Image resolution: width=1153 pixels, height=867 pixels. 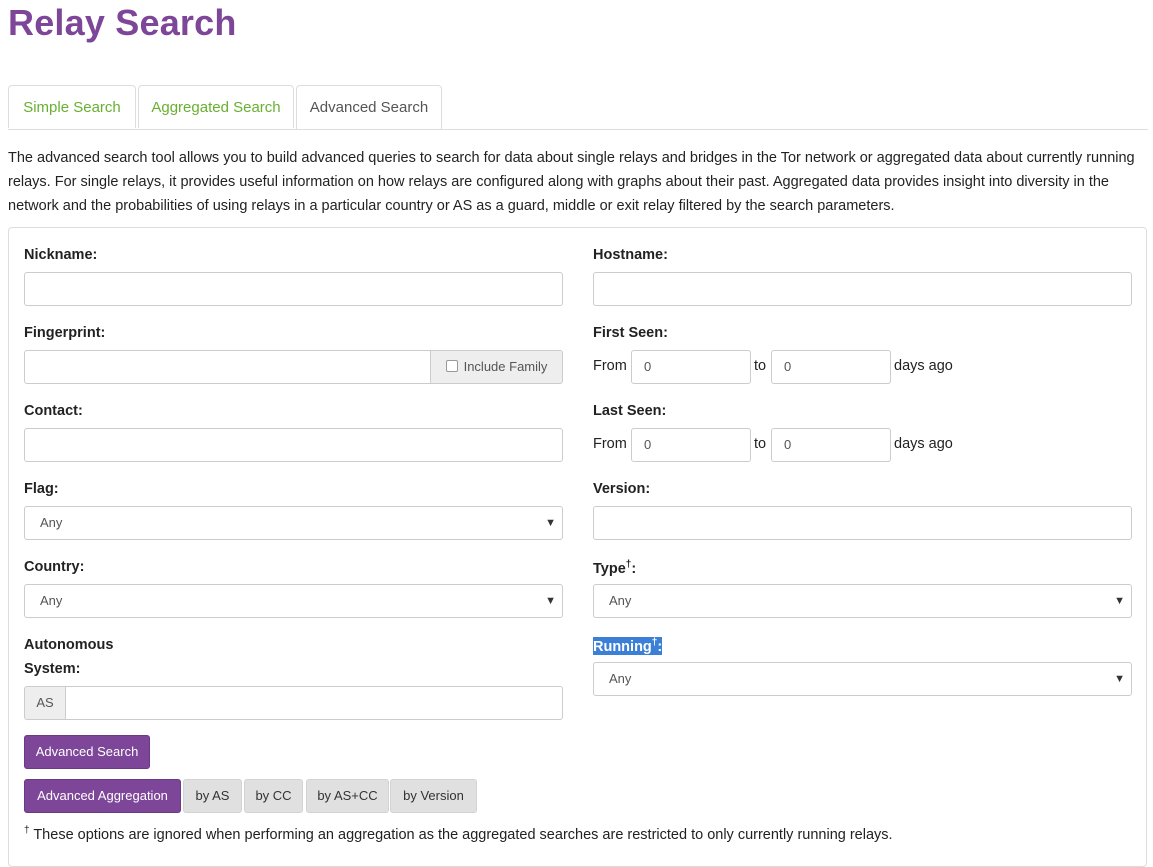 I want to click on last-seen-to-label: to, so click(x=760, y=444).